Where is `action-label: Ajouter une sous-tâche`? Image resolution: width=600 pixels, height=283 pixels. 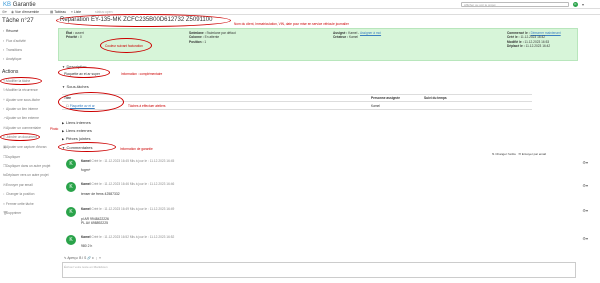
action-label: Ajouter une sous-tâche is located at coordinates (23, 100).